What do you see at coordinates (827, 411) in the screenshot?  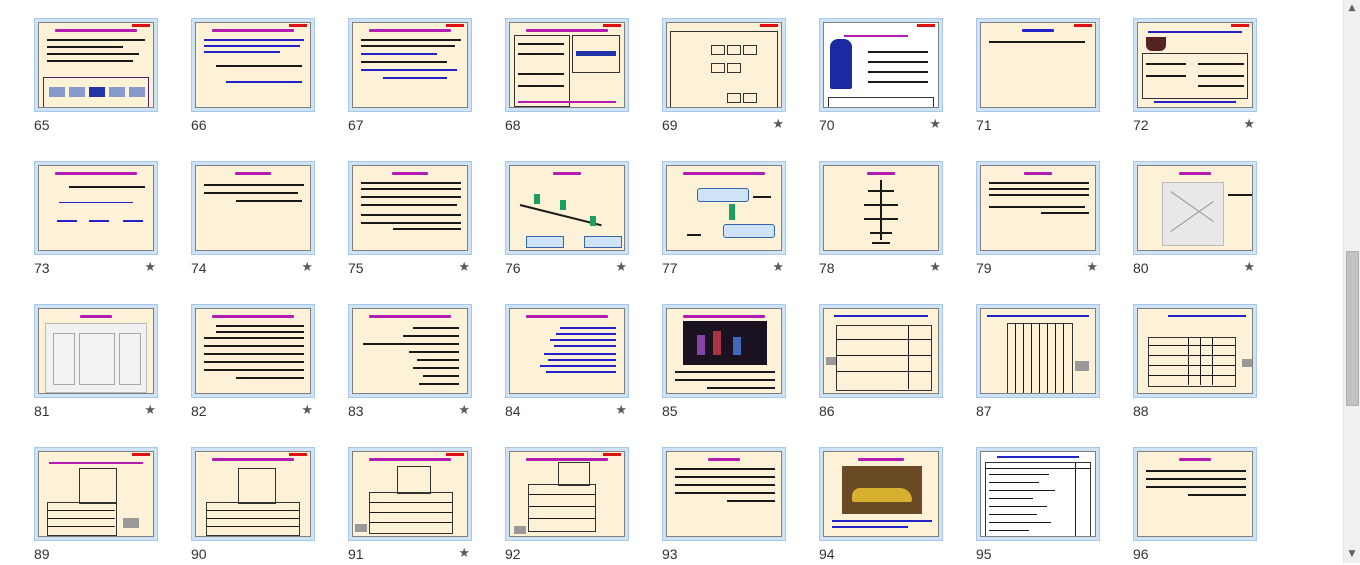 I see `slide-number: 86` at bounding box center [827, 411].